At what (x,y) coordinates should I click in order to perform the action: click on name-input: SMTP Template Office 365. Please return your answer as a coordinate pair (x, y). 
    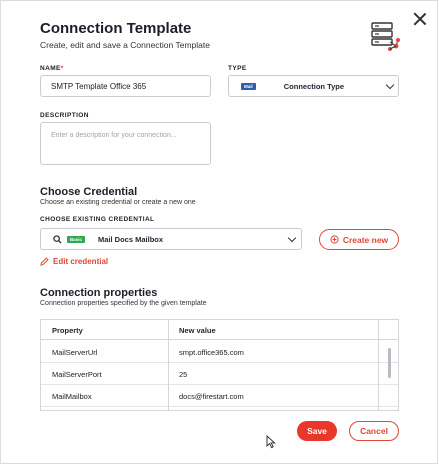
    Looking at the image, I should click on (125, 86).